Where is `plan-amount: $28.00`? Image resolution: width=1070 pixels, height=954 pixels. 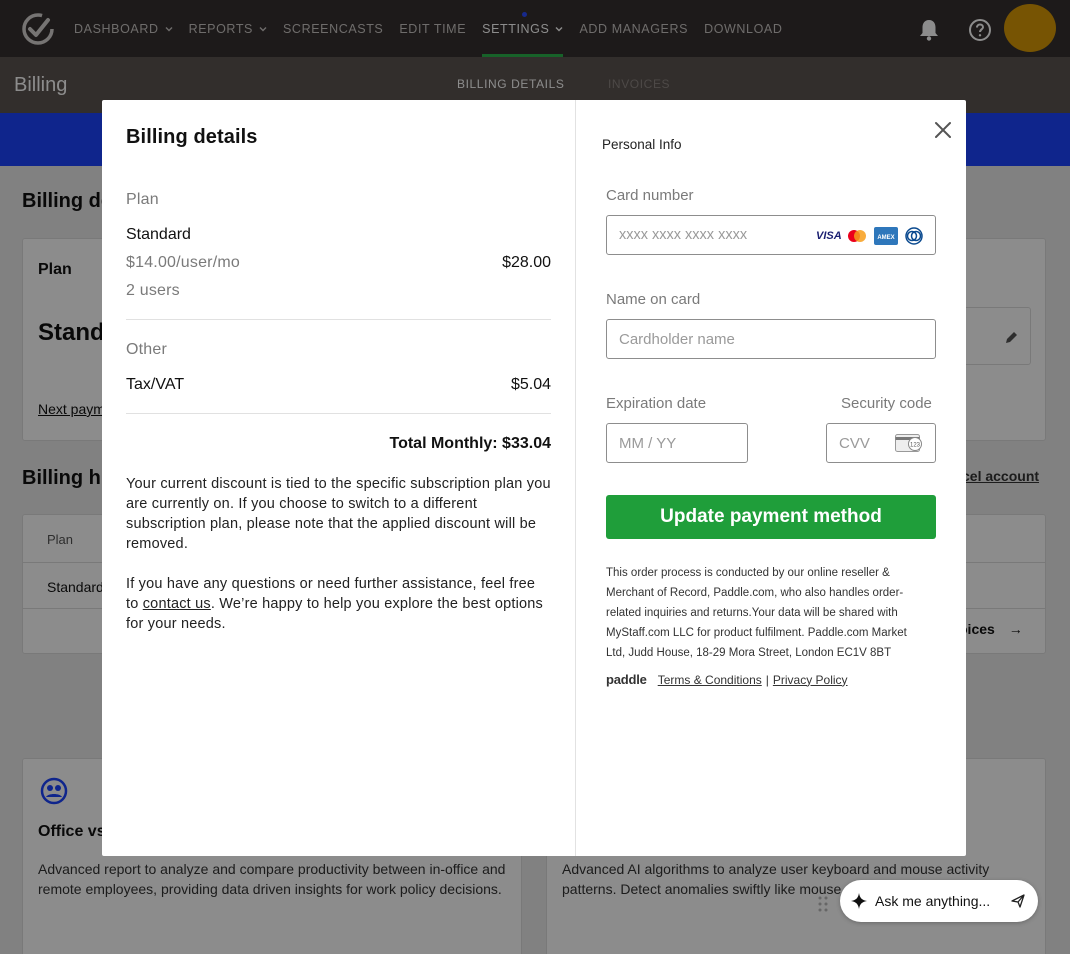 plan-amount: $28.00 is located at coordinates (526, 262).